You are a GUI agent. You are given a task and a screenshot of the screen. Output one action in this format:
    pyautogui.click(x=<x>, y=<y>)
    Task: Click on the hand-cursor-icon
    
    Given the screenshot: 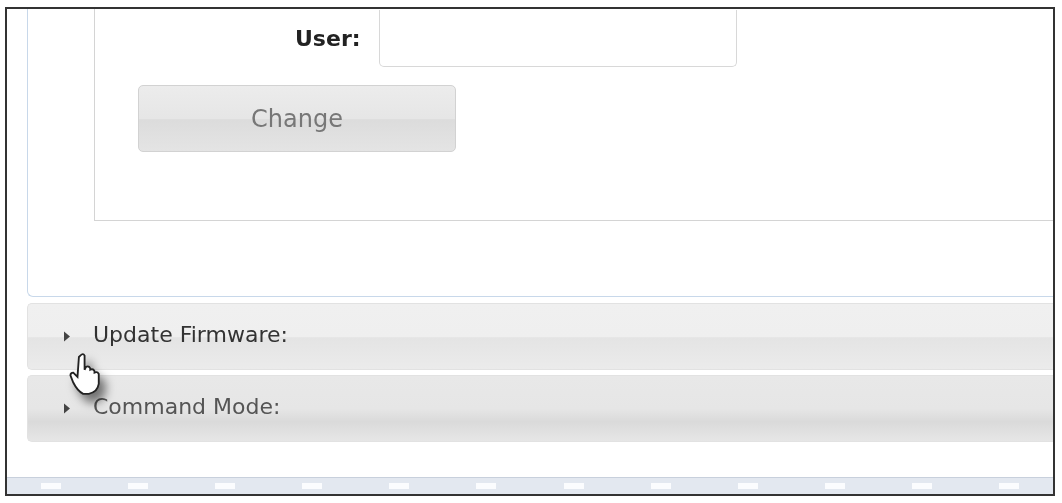 What is the action you would take?
    pyautogui.click(x=86, y=374)
    